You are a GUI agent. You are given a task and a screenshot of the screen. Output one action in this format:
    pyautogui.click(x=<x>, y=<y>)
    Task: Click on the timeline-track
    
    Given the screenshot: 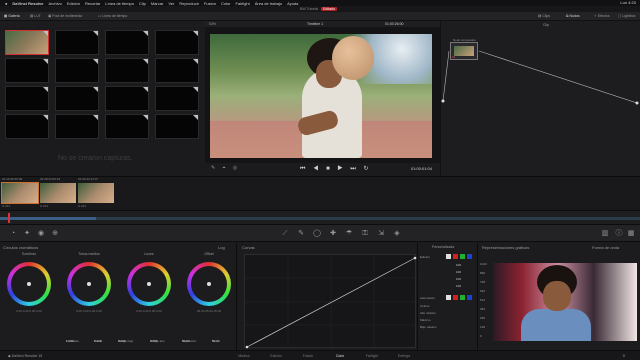 What is the action you would take?
    pyautogui.click(x=320, y=218)
    